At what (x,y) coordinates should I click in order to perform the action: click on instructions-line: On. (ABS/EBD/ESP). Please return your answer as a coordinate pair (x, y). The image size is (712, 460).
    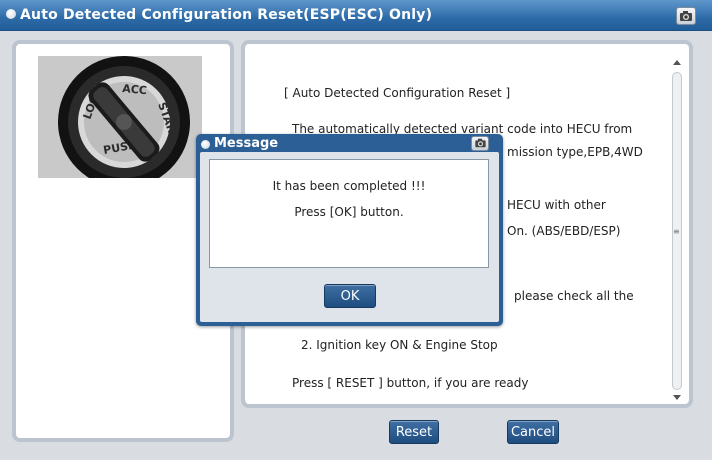
    Looking at the image, I should click on (564, 231).